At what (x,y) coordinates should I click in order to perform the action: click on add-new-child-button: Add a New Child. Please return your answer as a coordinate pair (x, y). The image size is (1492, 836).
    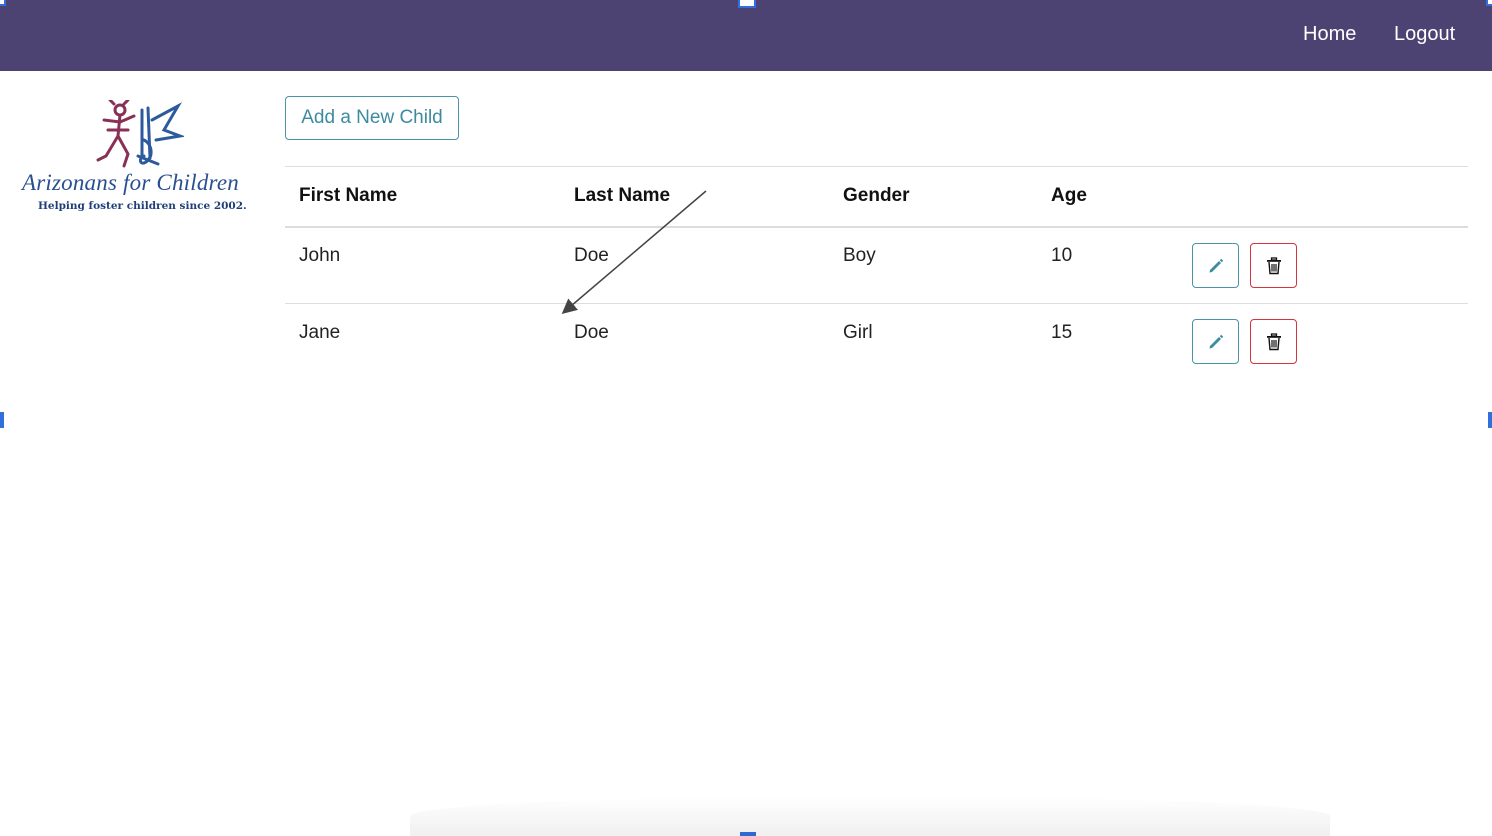
    Looking at the image, I should click on (372, 118).